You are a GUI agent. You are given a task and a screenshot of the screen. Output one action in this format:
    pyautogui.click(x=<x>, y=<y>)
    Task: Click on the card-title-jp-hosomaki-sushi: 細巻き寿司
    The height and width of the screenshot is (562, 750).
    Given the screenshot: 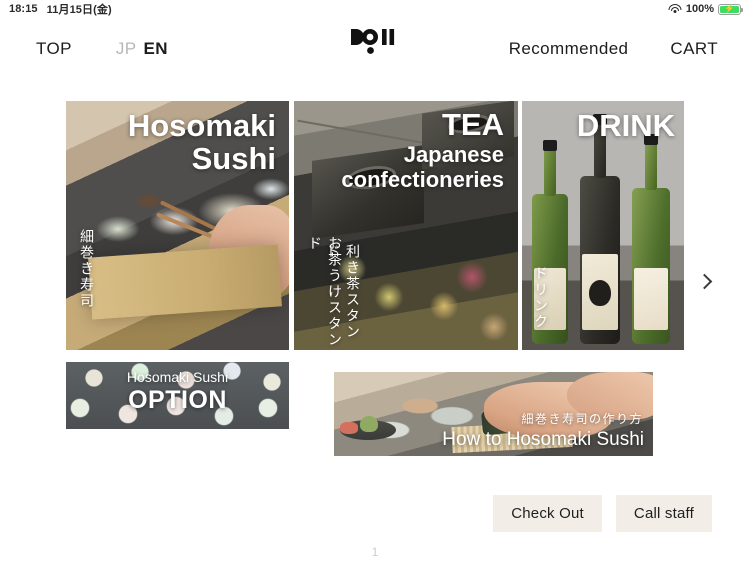 What is the action you would take?
    pyautogui.click(x=86, y=269)
    